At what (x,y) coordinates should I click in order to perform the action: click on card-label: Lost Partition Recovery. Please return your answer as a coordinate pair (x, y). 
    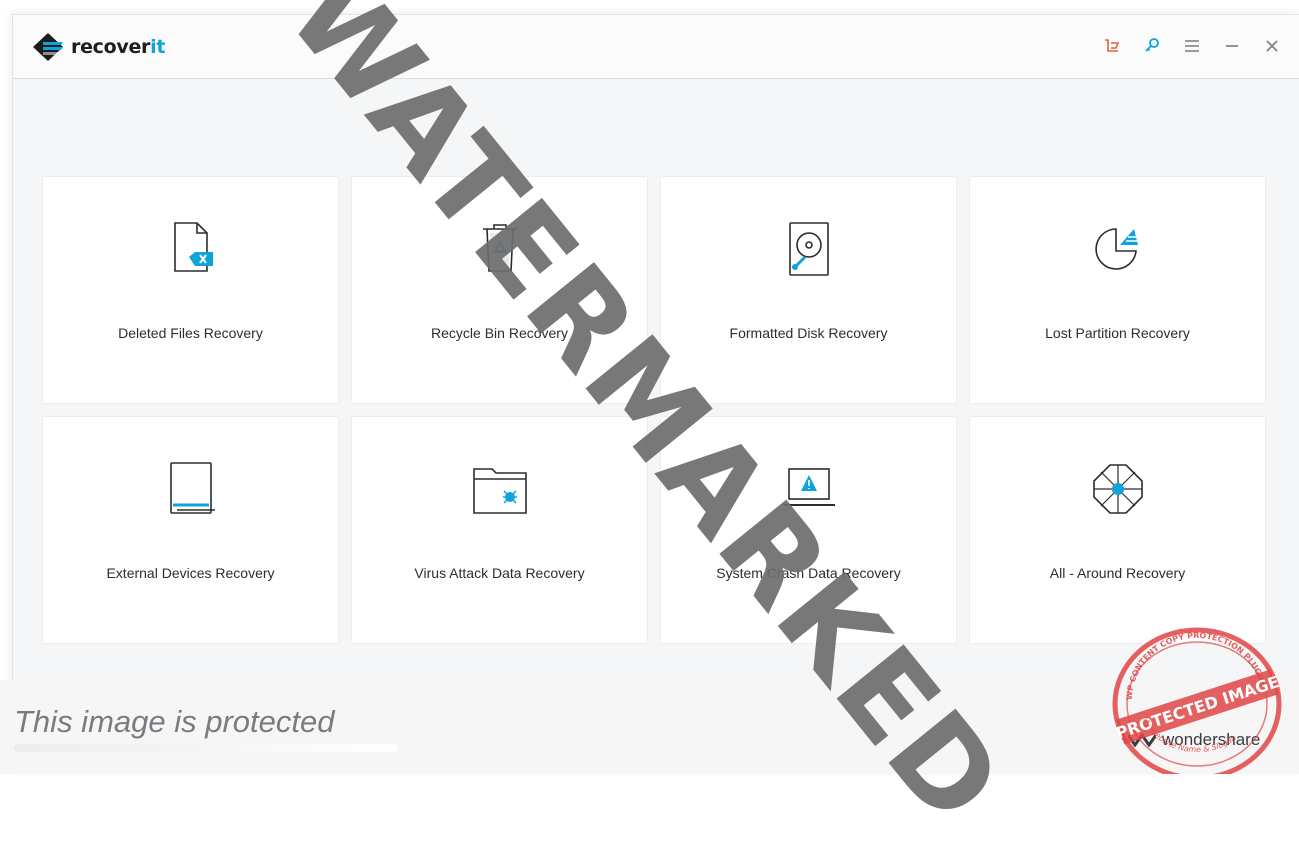
    Looking at the image, I should click on (1117, 333).